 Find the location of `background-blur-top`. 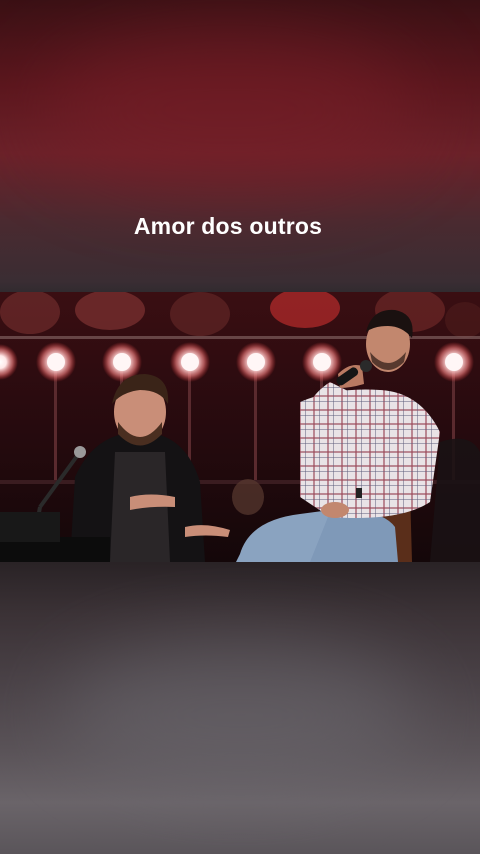

background-blur-top is located at coordinates (230, 110).